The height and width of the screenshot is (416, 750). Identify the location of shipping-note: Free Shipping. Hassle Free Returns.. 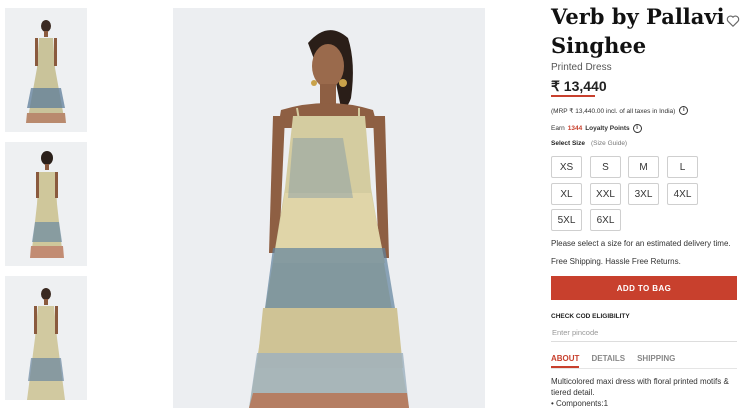
(616, 261).